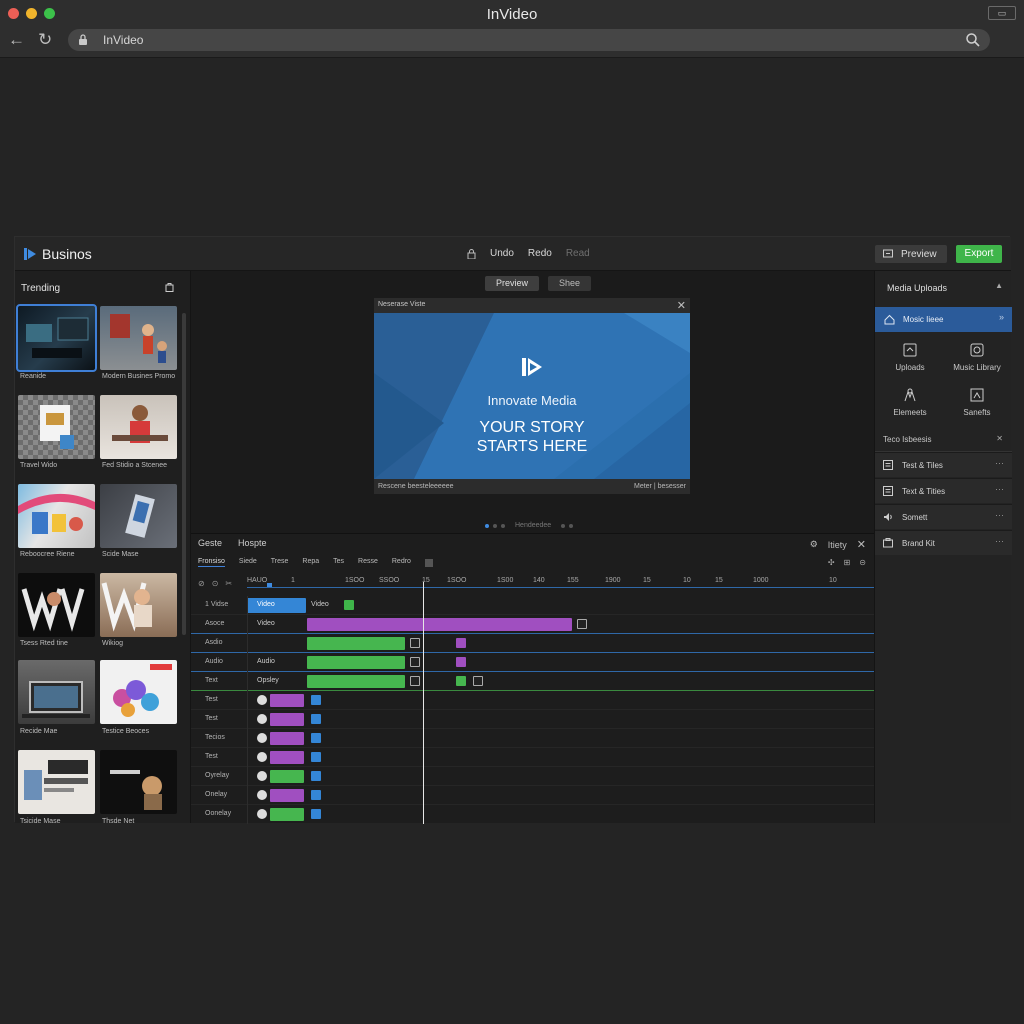  What do you see at coordinates (979, 254) in the screenshot?
I see `export-button: Export` at bounding box center [979, 254].